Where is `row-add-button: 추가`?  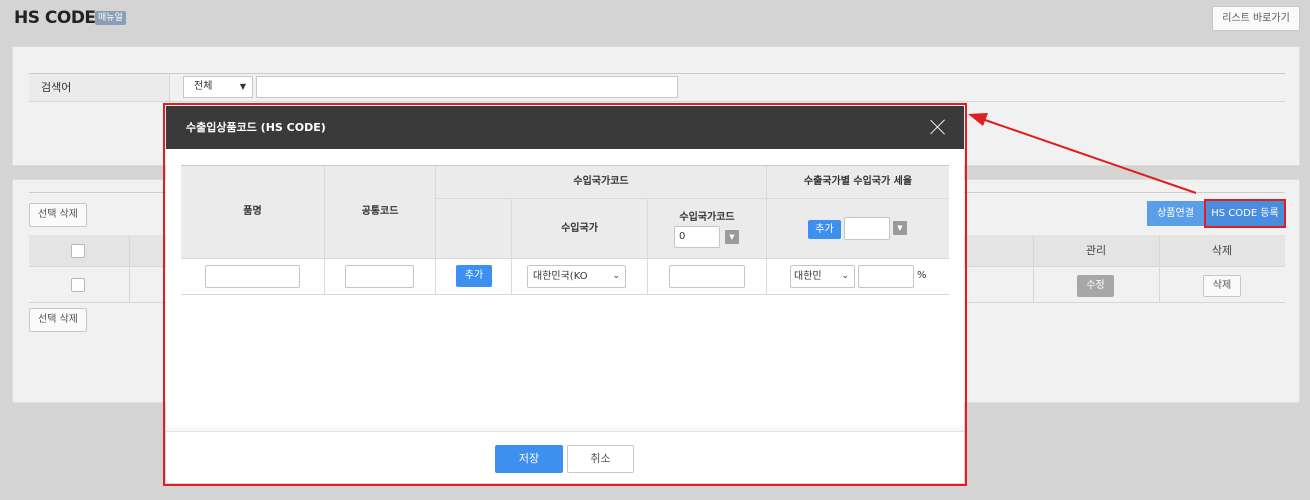
row-add-button: 추가 is located at coordinates (474, 276).